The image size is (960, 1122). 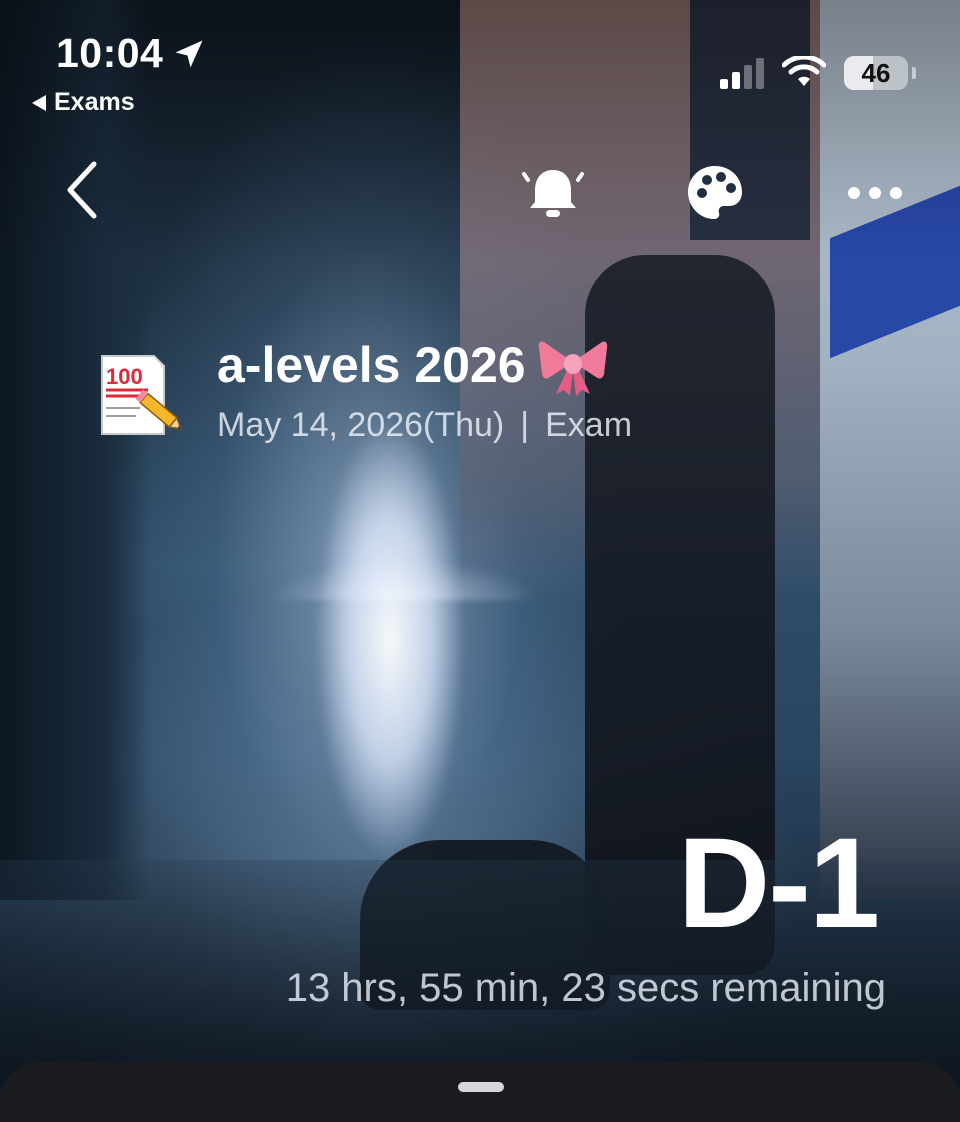 What do you see at coordinates (141, 395) in the screenshot?
I see `hundred-points-memo-icon: 100` at bounding box center [141, 395].